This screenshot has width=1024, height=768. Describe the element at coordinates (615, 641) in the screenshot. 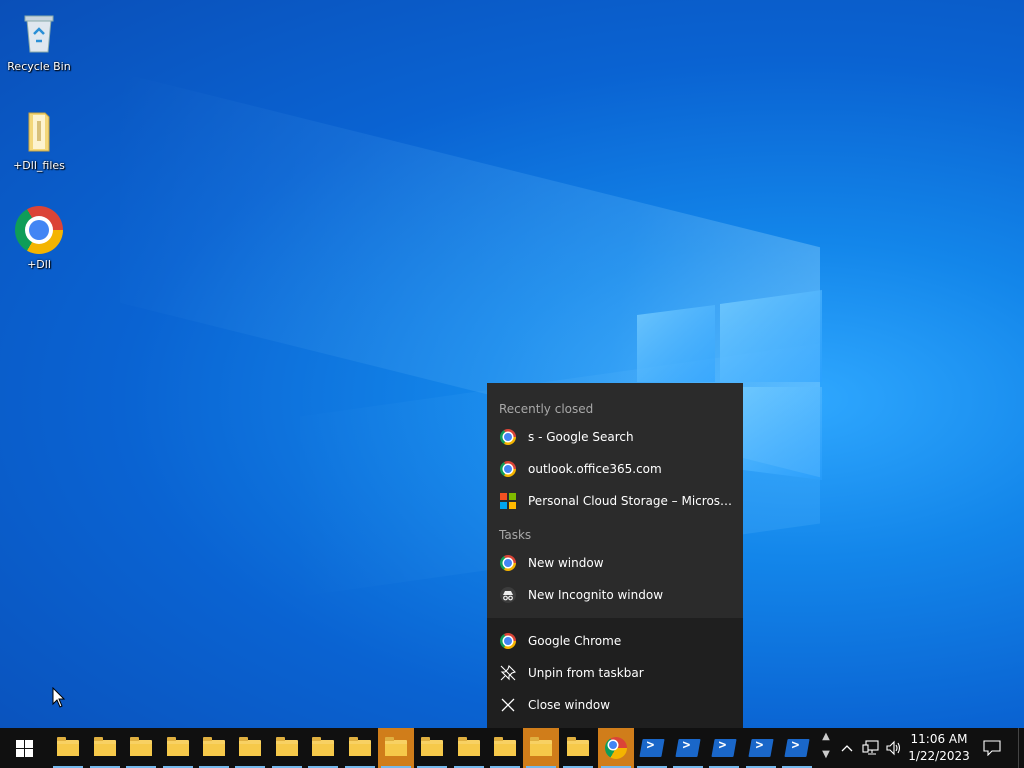

I see `action-google-chrome: Google Chrome` at that location.